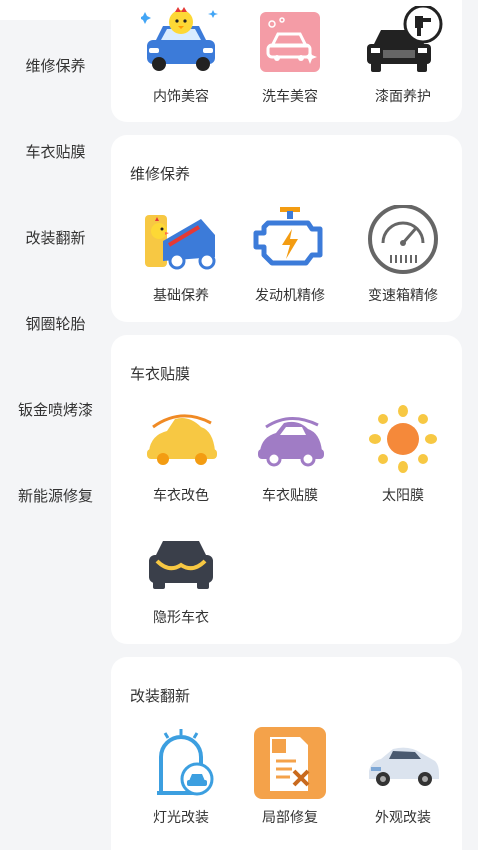  Describe the element at coordinates (405, 39) in the screenshot. I see `car-paint-spray-icon` at that location.